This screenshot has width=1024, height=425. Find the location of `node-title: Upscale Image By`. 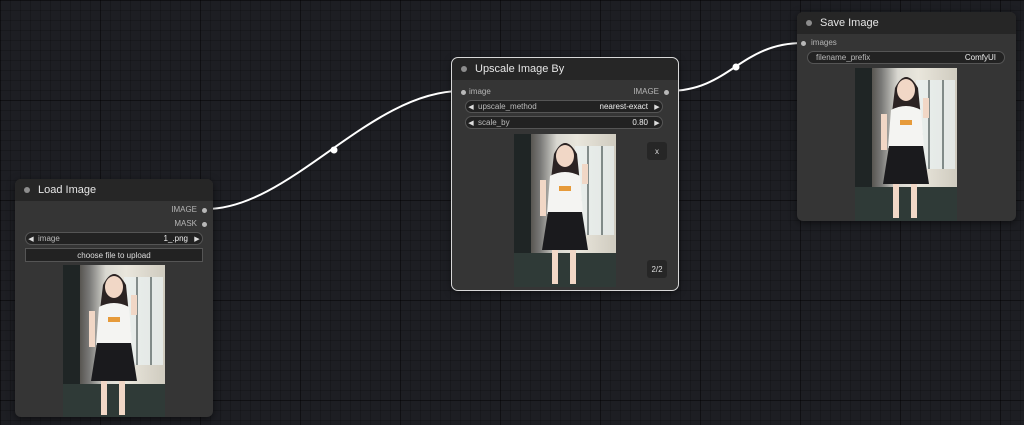

node-title: Upscale Image By is located at coordinates (520, 69).